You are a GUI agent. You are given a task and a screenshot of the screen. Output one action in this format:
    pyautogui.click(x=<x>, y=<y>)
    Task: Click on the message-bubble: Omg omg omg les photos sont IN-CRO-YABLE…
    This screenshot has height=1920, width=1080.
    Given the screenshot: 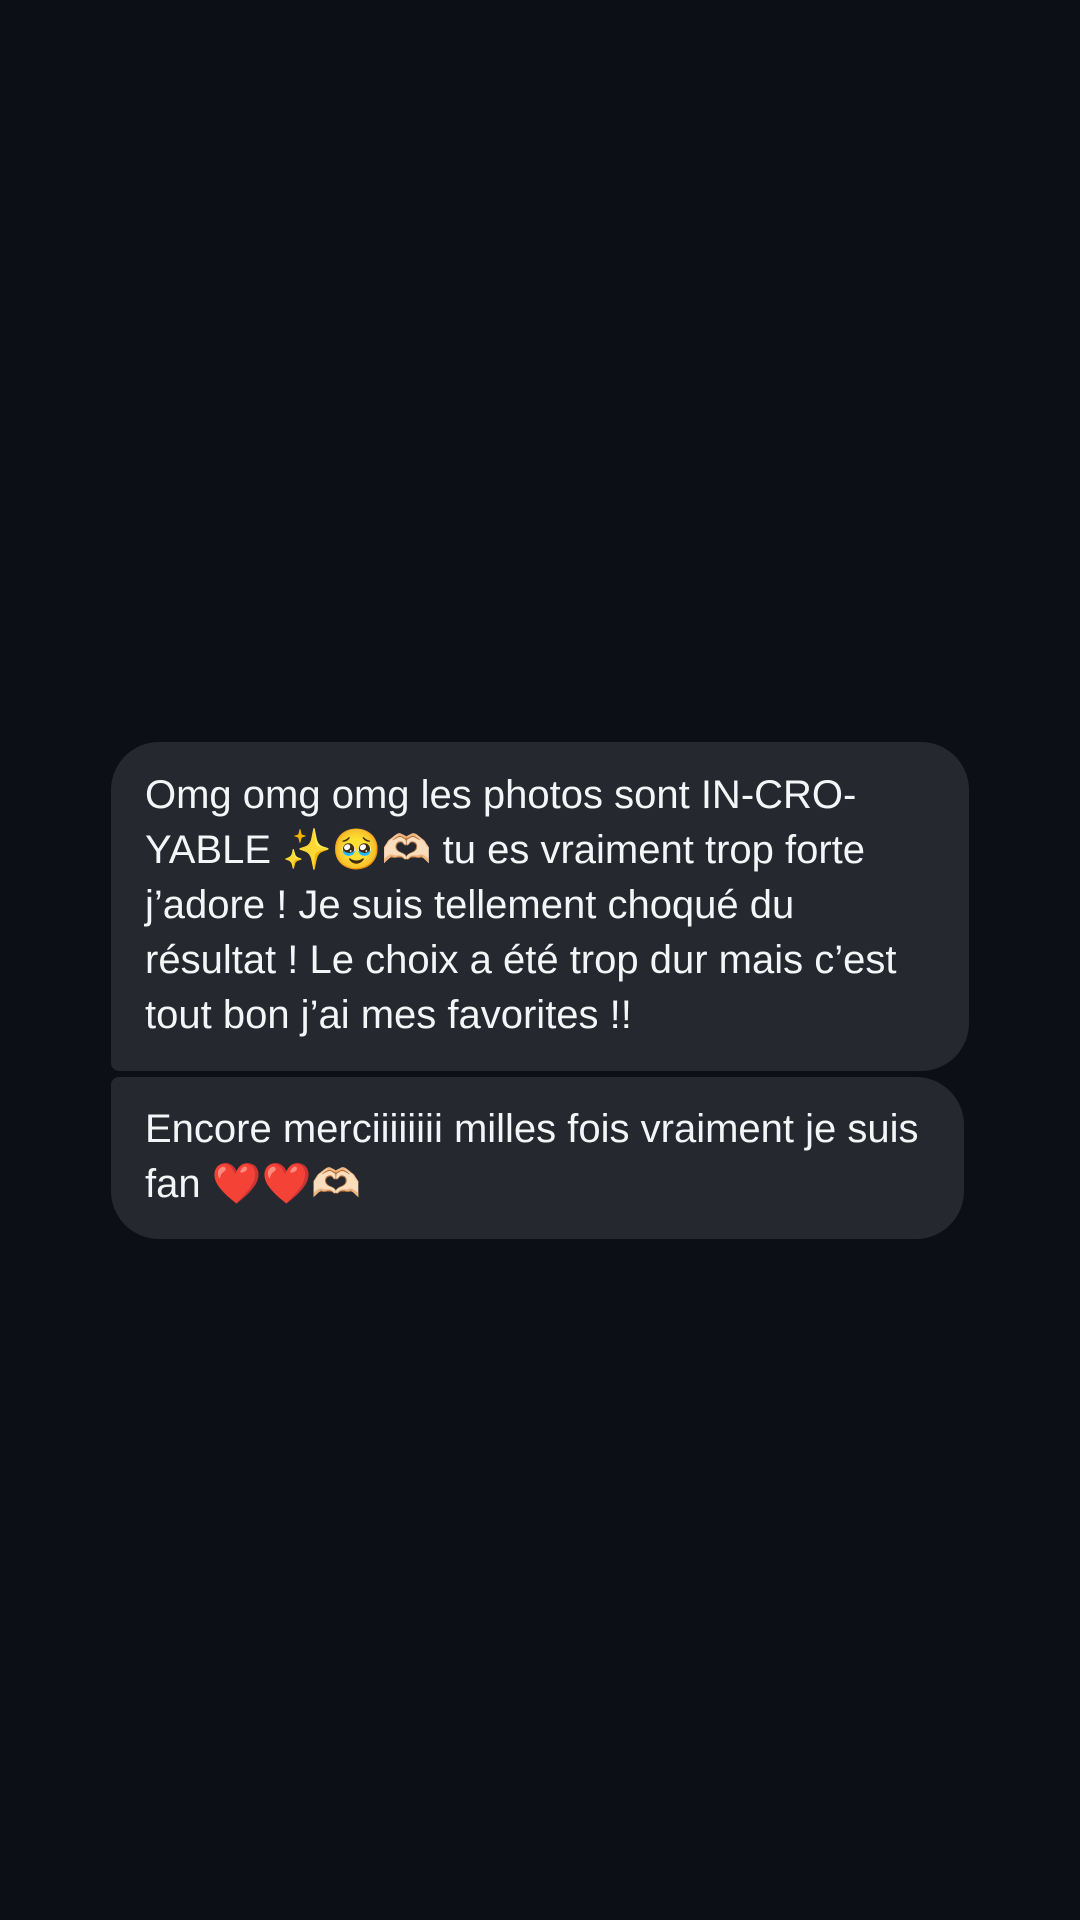 What is the action you would take?
    pyautogui.click(x=540, y=906)
    